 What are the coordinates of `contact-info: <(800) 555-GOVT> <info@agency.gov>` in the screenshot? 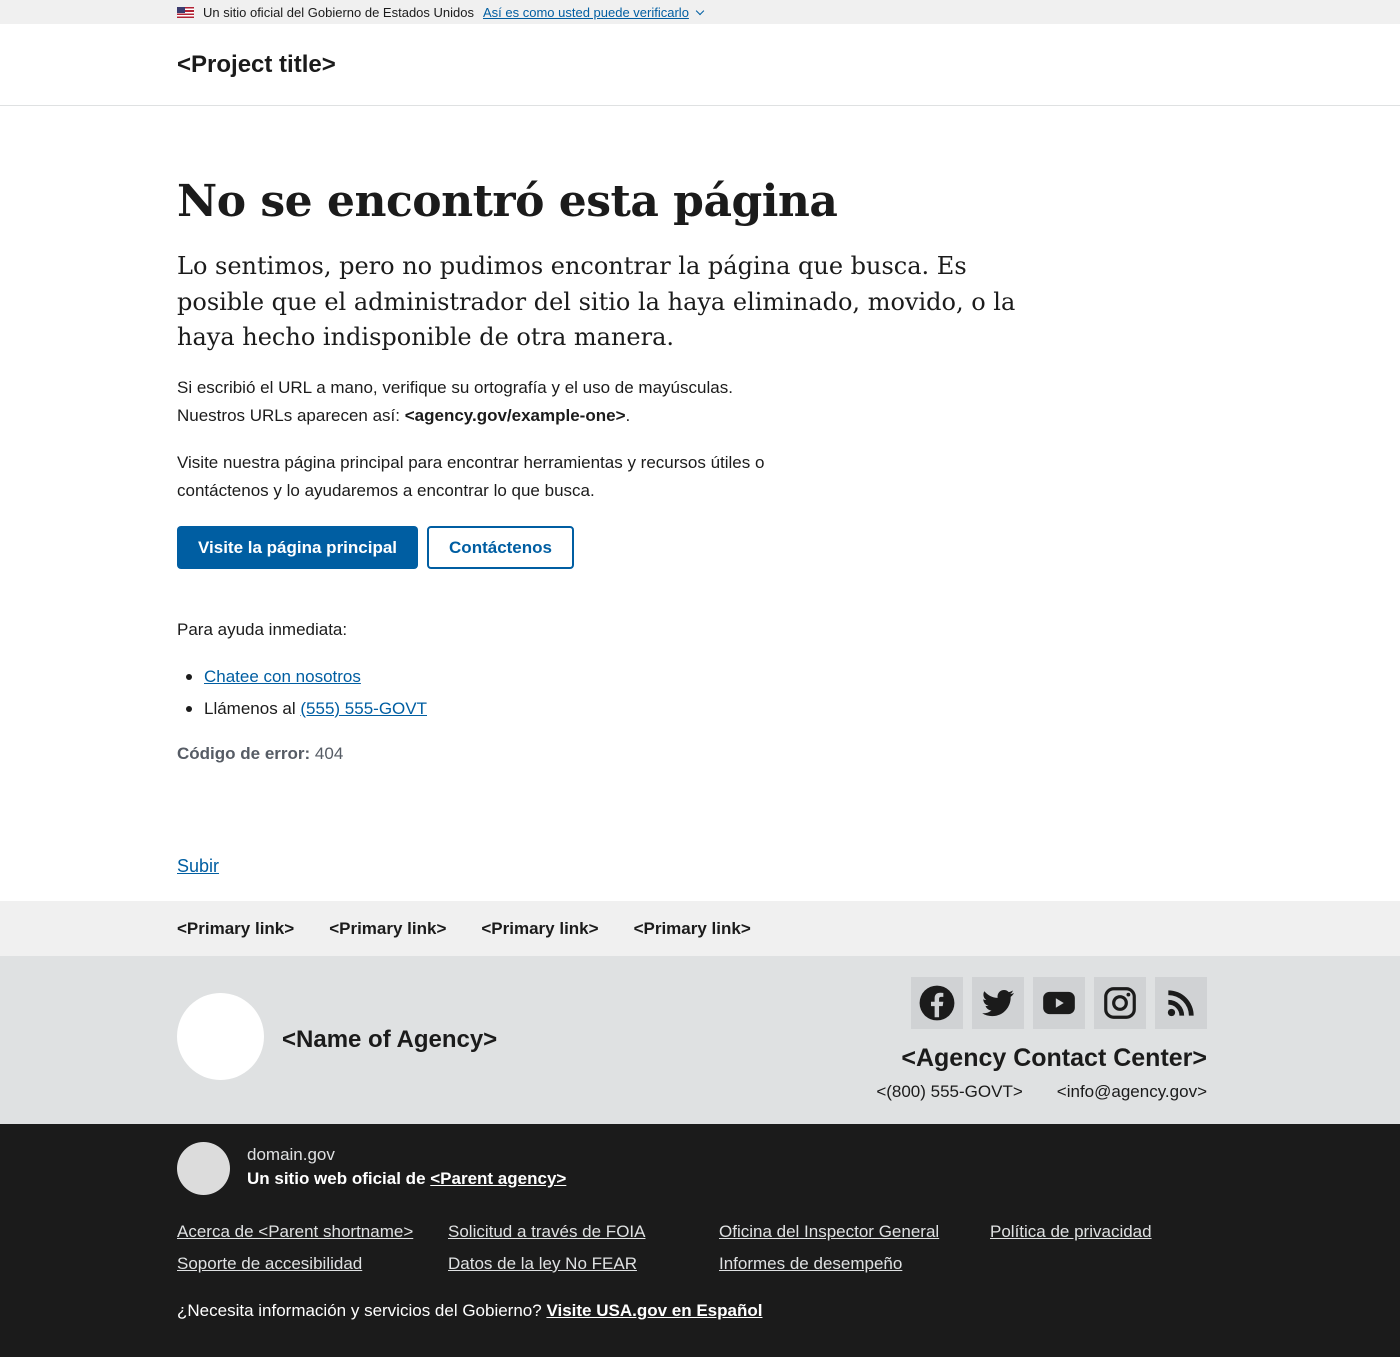 It's located at (1041, 1092).